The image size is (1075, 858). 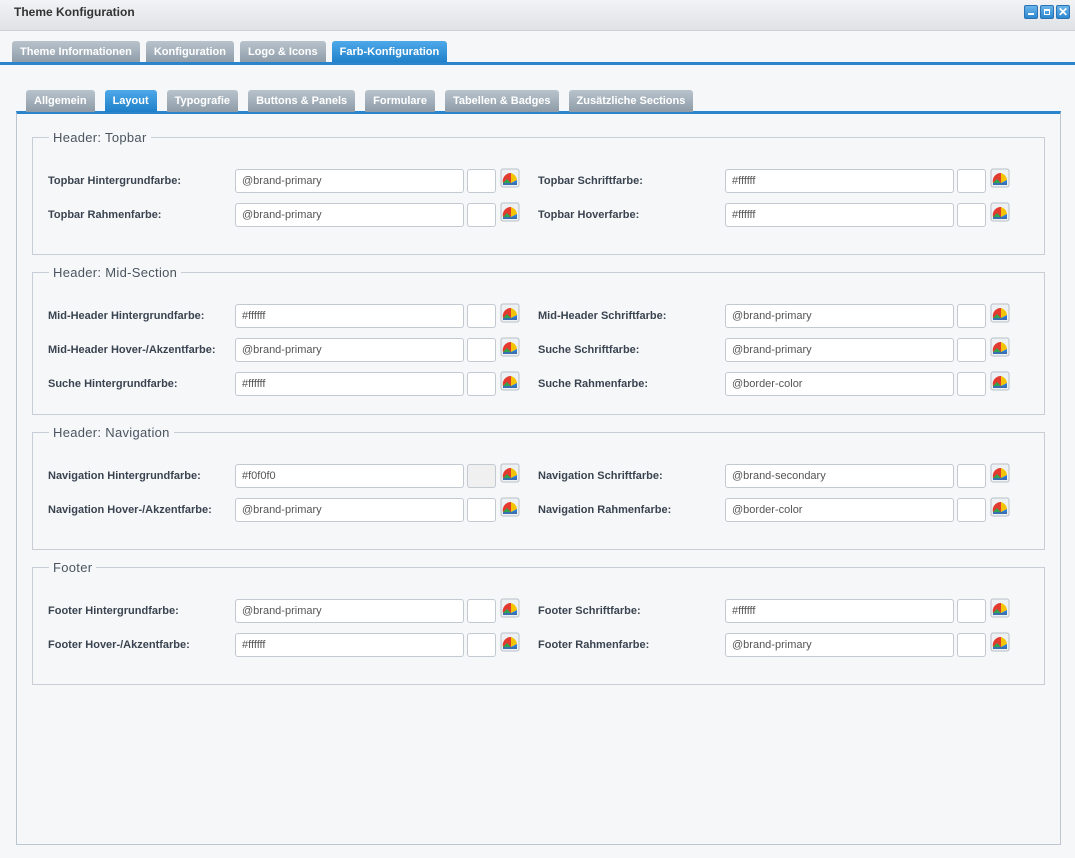 What do you see at coordinates (481, 181) in the screenshot?
I see `topbar-hintergrundfarbe-swatch` at bounding box center [481, 181].